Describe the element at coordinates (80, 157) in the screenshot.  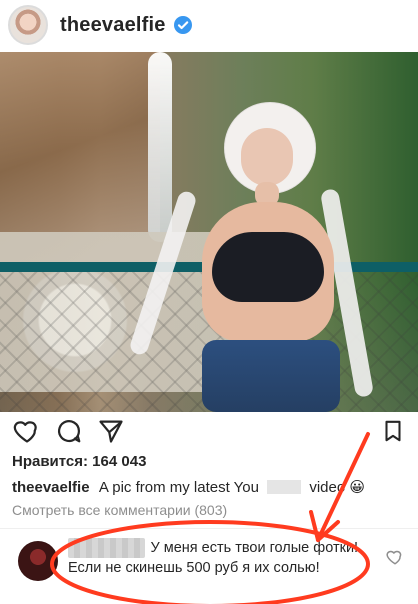
I see `rock-cliff` at that location.